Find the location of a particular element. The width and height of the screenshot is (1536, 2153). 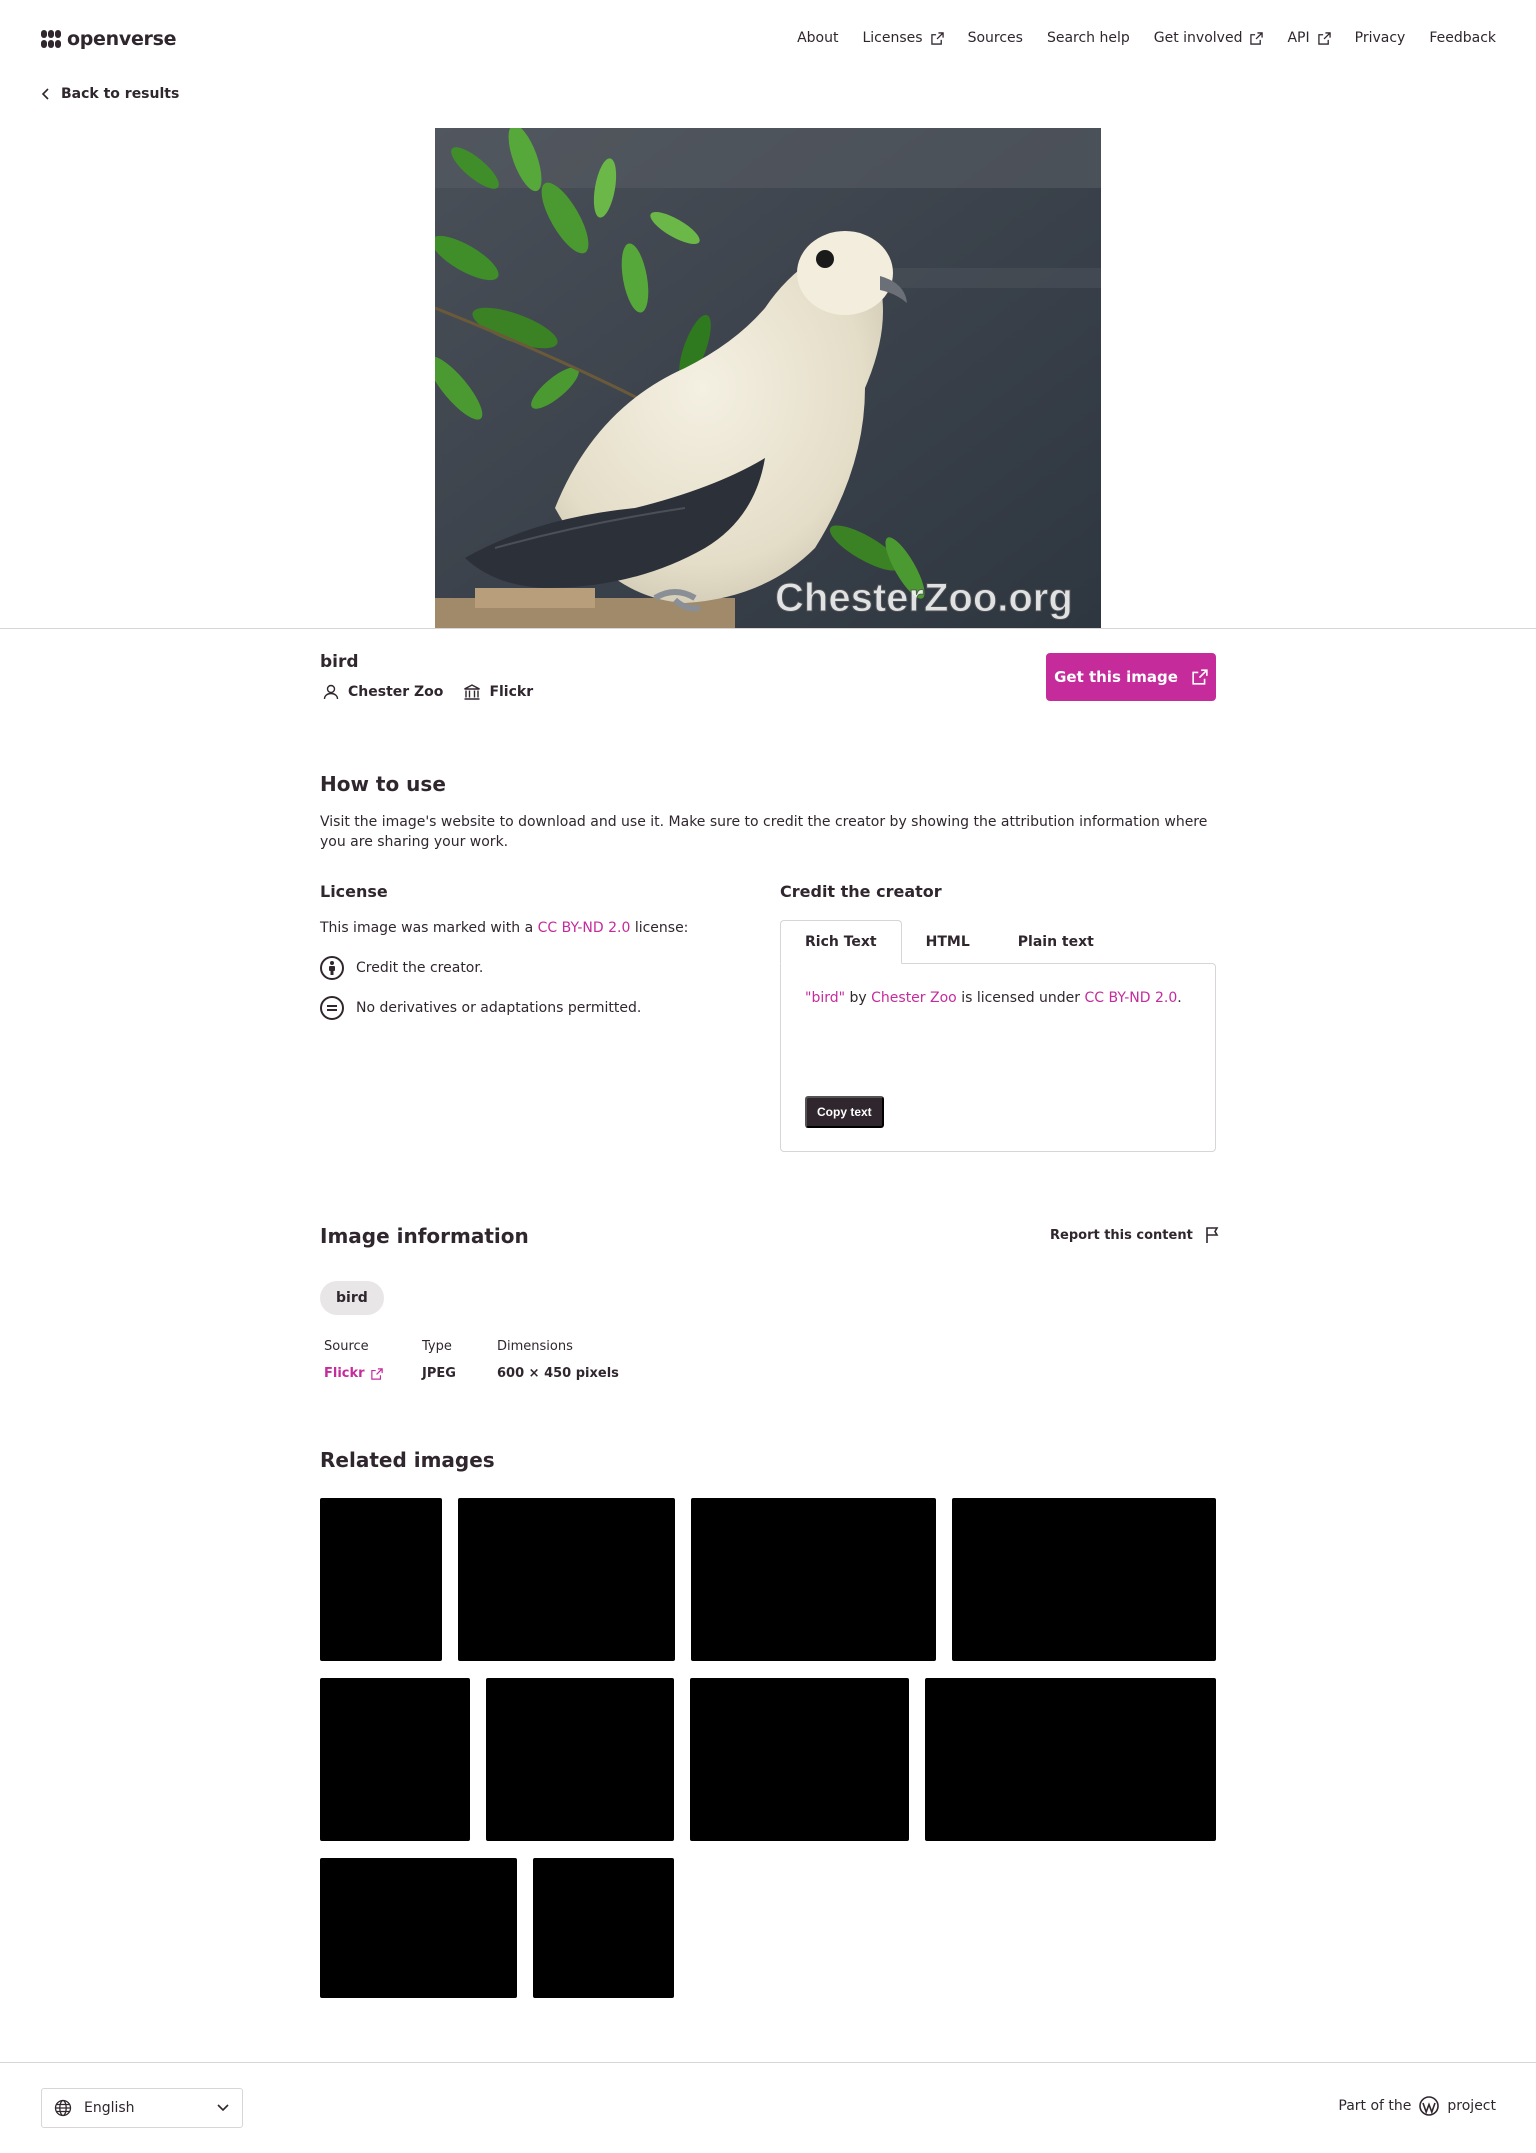

back-to-results-link: Back to results is located at coordinates (110, 94).